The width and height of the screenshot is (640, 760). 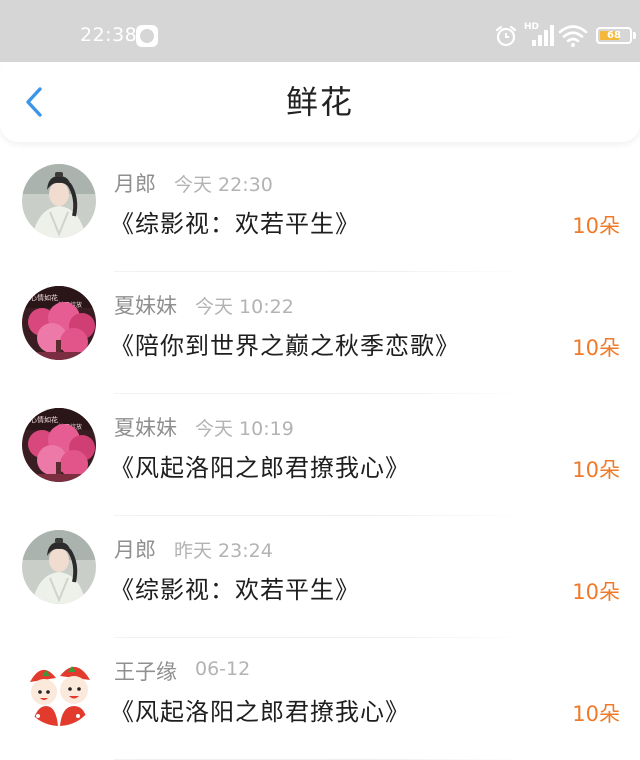 What do you see at coordinates (34, 102) in the screenshot?
I see `chevron-left-icon` at bounding box center [34, 102].